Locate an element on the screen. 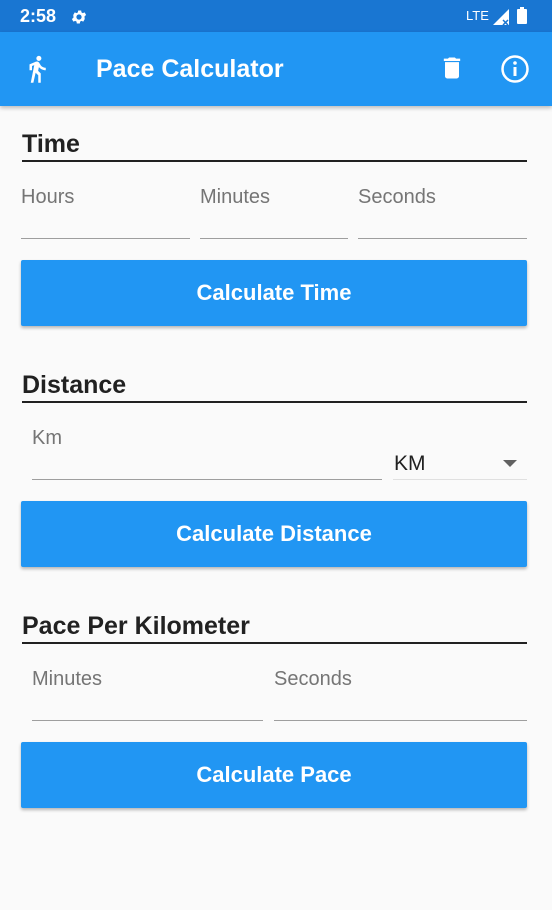 The image size is (552, 910). time-section-title: Time is located at coordinates (274, 145).